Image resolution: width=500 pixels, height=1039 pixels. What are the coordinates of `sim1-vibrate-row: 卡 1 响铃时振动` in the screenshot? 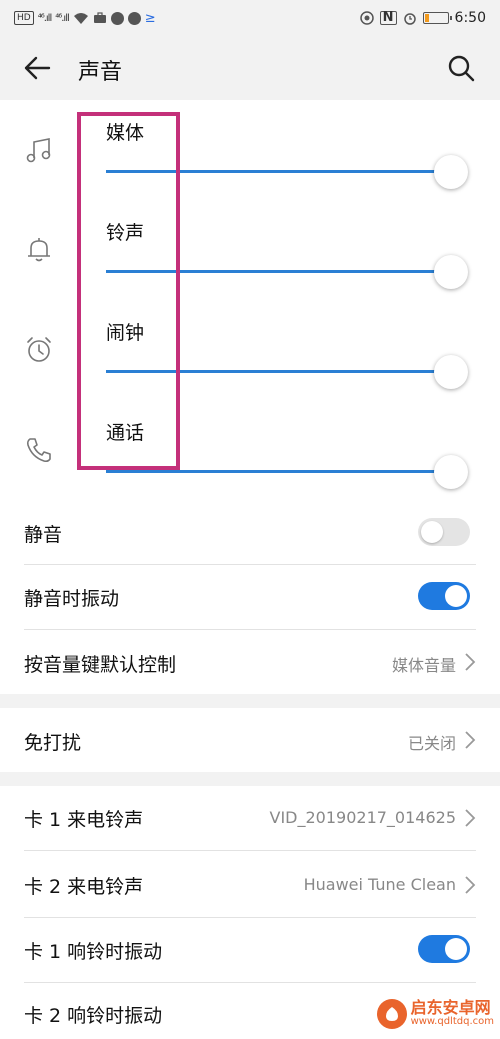 It's located at (250, 950).